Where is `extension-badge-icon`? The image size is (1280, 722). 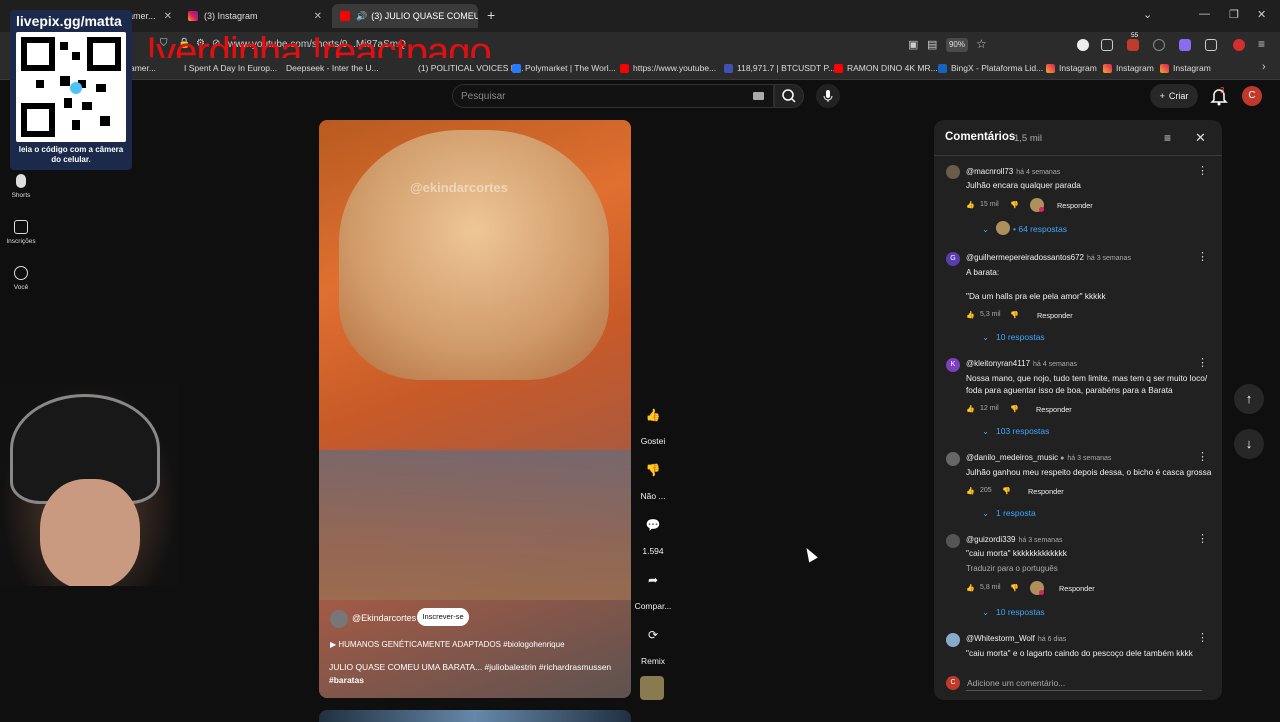 extension-badge-icon is located at coordinates (1133, 45).